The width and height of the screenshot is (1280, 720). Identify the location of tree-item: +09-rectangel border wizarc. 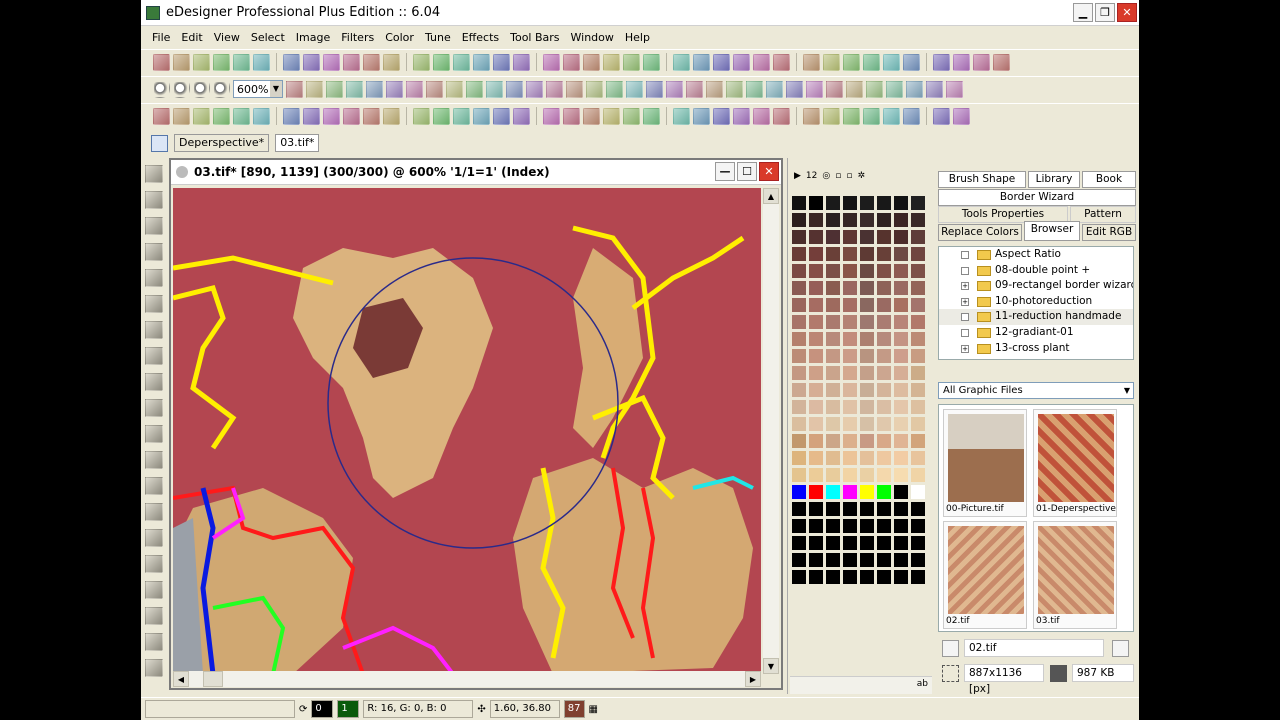
(1036, 286).